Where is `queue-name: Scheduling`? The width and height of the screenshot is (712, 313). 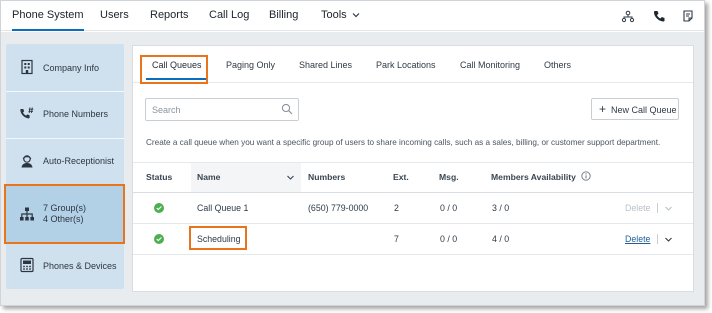 queue-name: Scheduling is located at coordinates (219, 239).